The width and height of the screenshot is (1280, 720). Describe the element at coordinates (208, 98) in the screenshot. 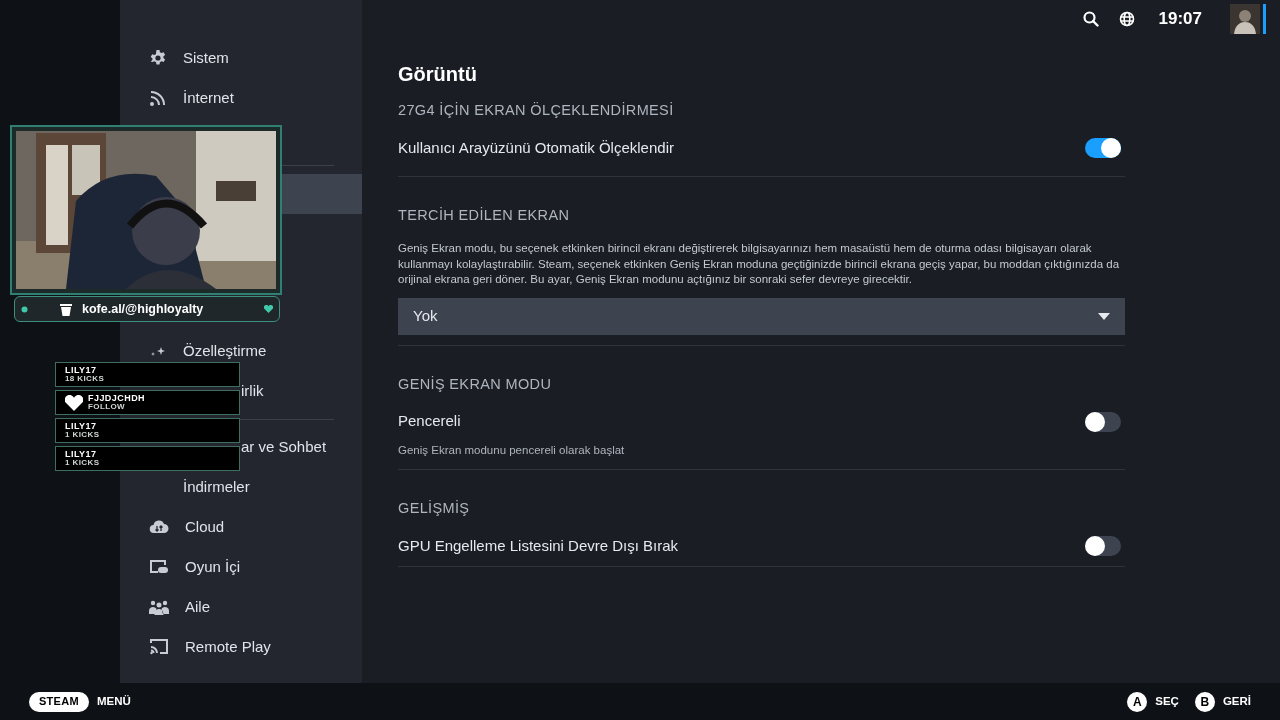

I see `sidebar-item: İnternet` at that location.